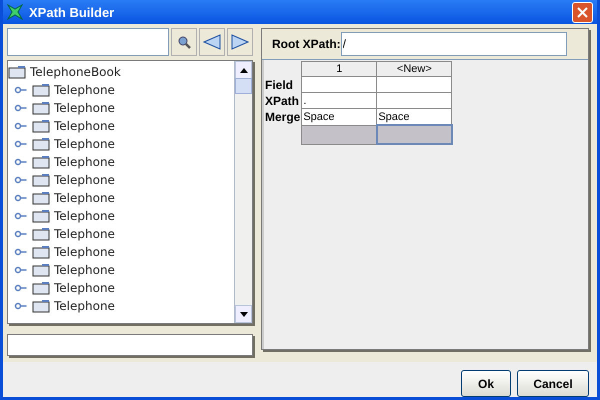 The image size is (600, 400). What do you see at coordinates (453, 44) in the screenshot?
I see `root-xpath-field: /` at bounding box center [453, 44].